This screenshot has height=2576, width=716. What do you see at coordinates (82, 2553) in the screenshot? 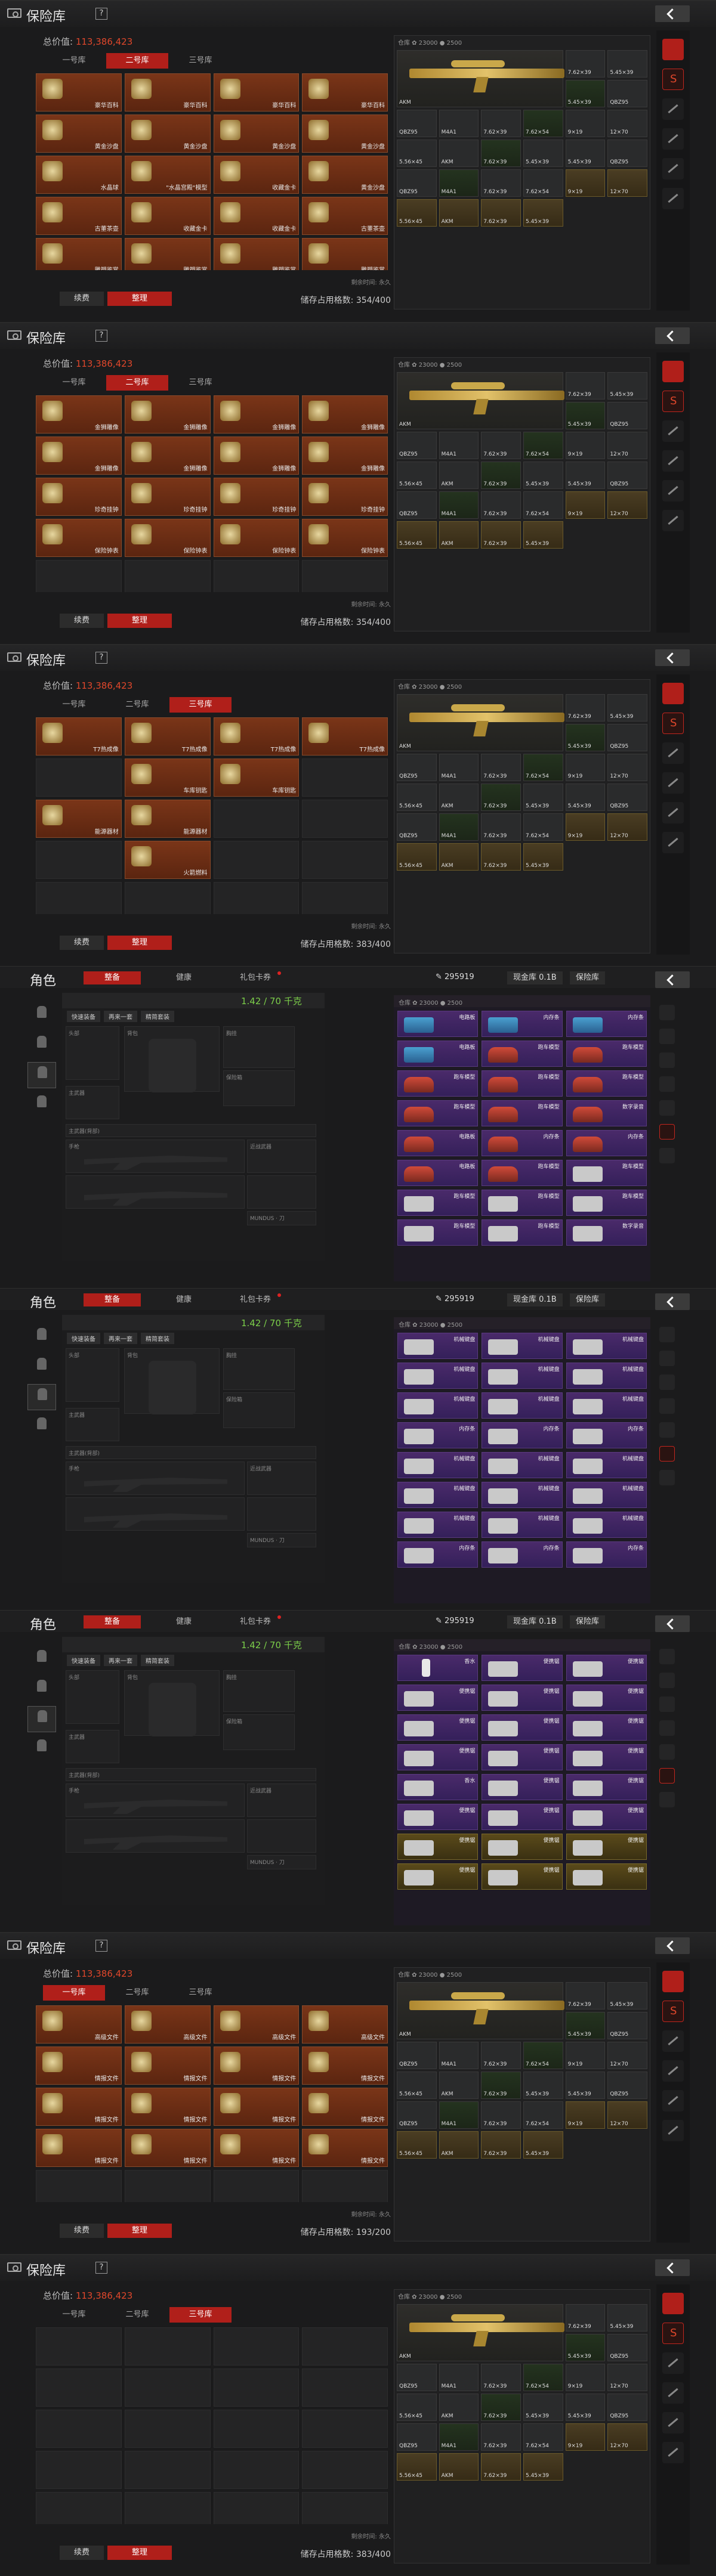
I see `renew-button: 续费` at bounding box center [82, 2553].